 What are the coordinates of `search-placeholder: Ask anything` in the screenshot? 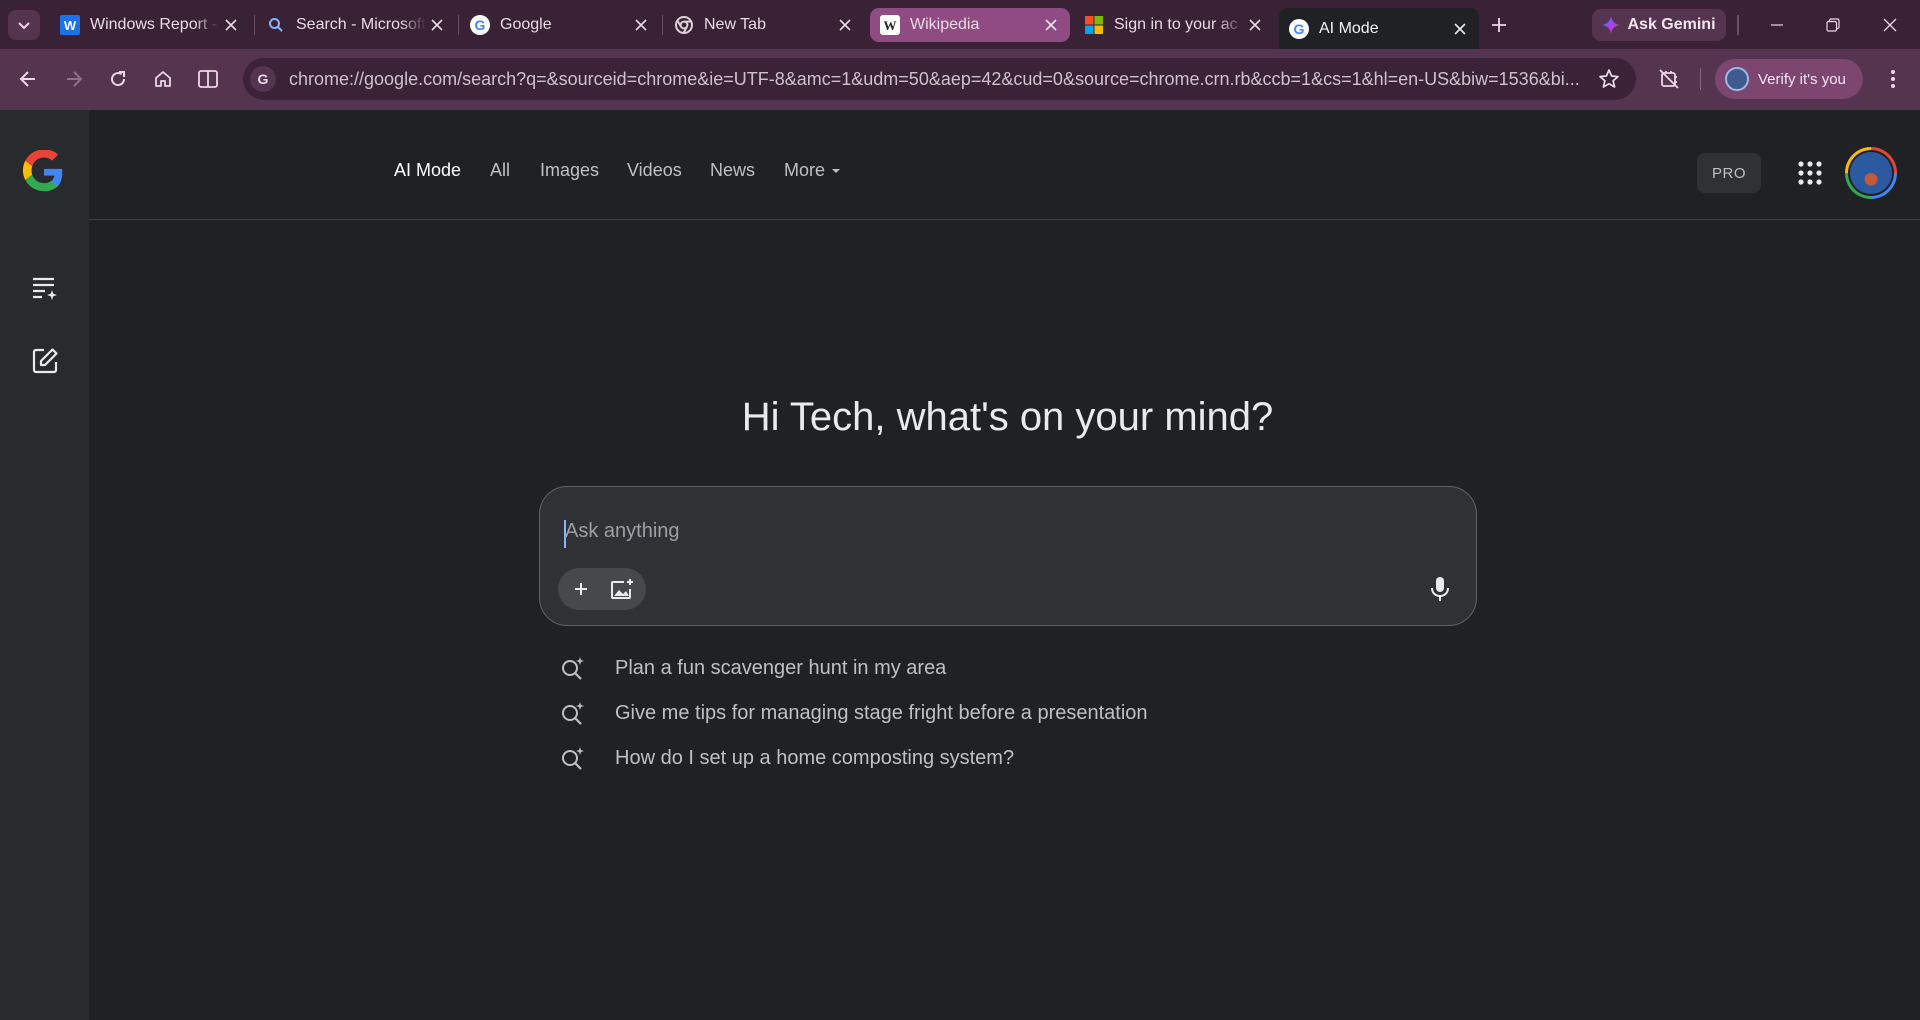 It's located at (622, 531).